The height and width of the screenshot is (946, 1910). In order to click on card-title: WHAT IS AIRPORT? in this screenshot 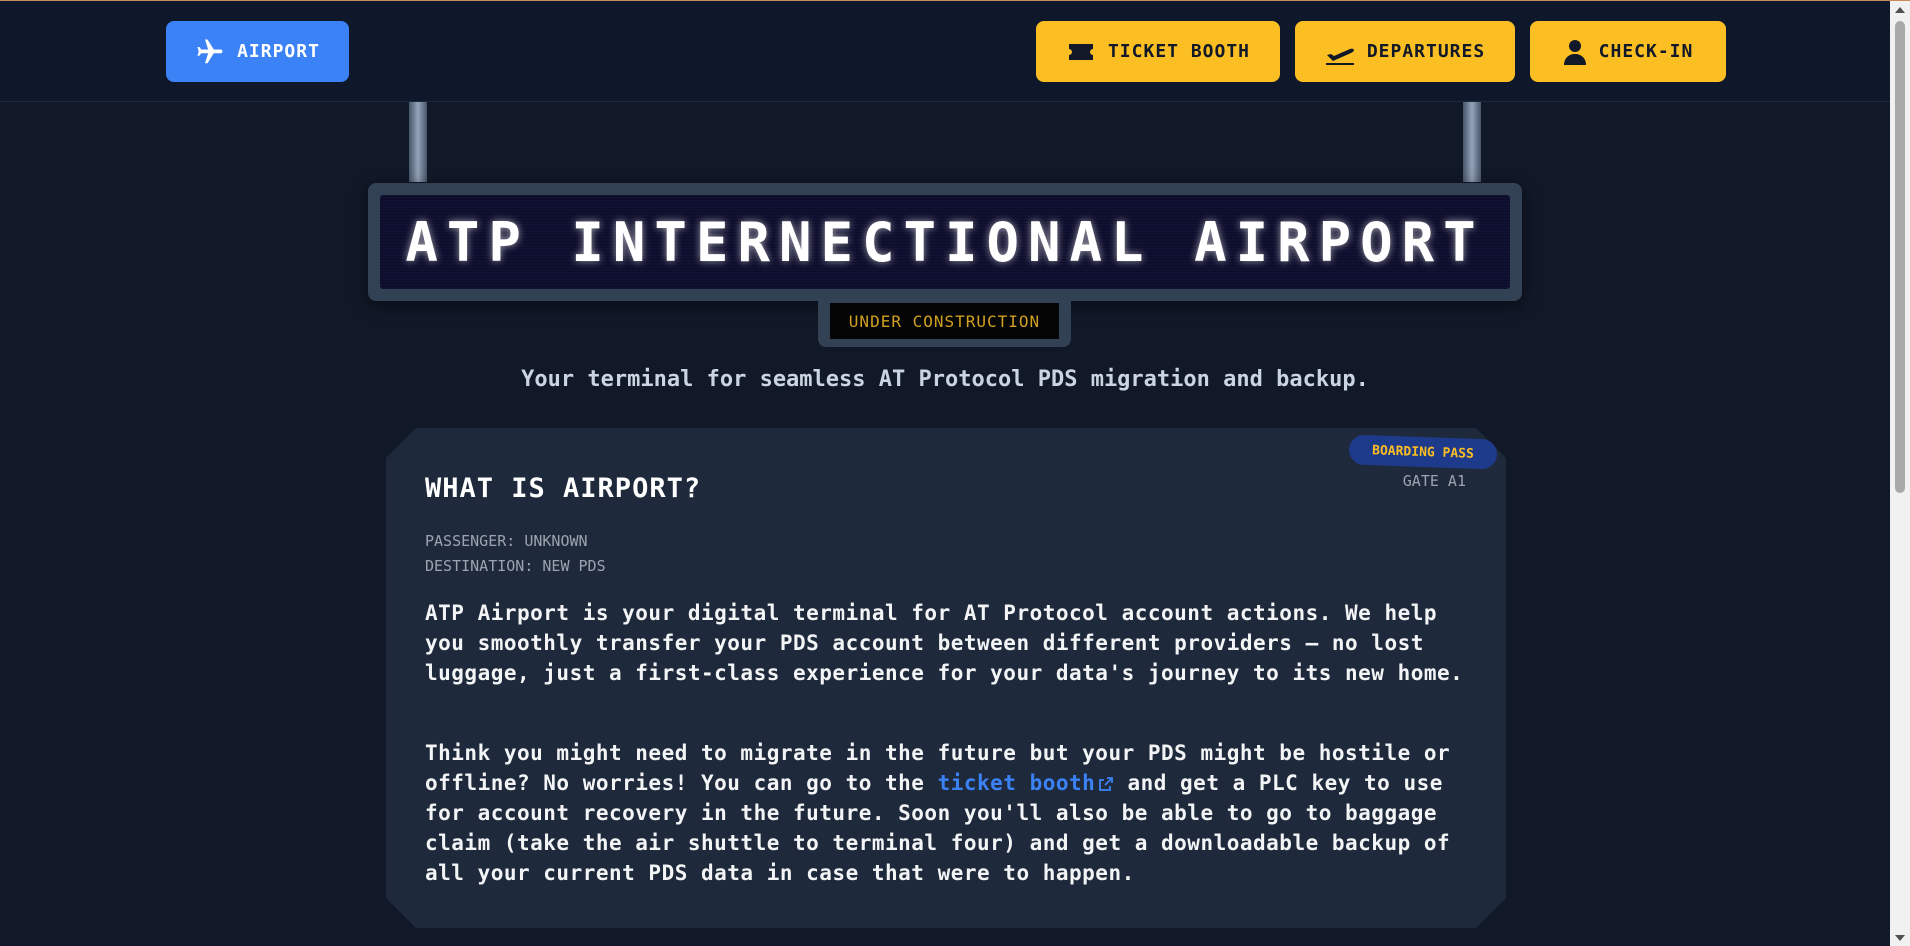, I will do `click(563, 488)`.